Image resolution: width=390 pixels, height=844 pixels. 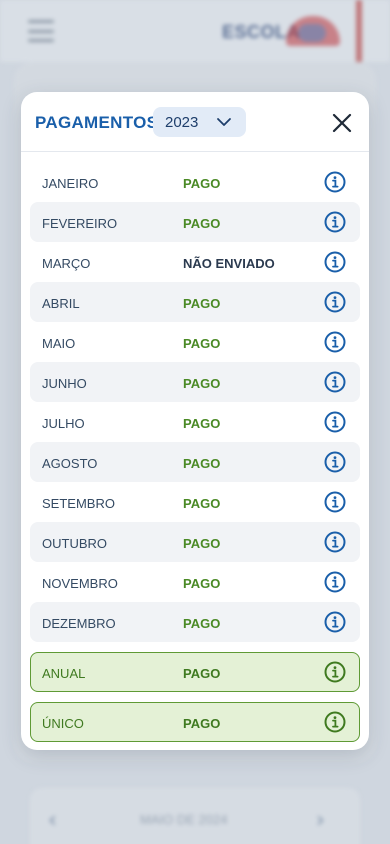 I want to click on month-row: DEZEMBRO PAGO, so click(x=195, y=622).